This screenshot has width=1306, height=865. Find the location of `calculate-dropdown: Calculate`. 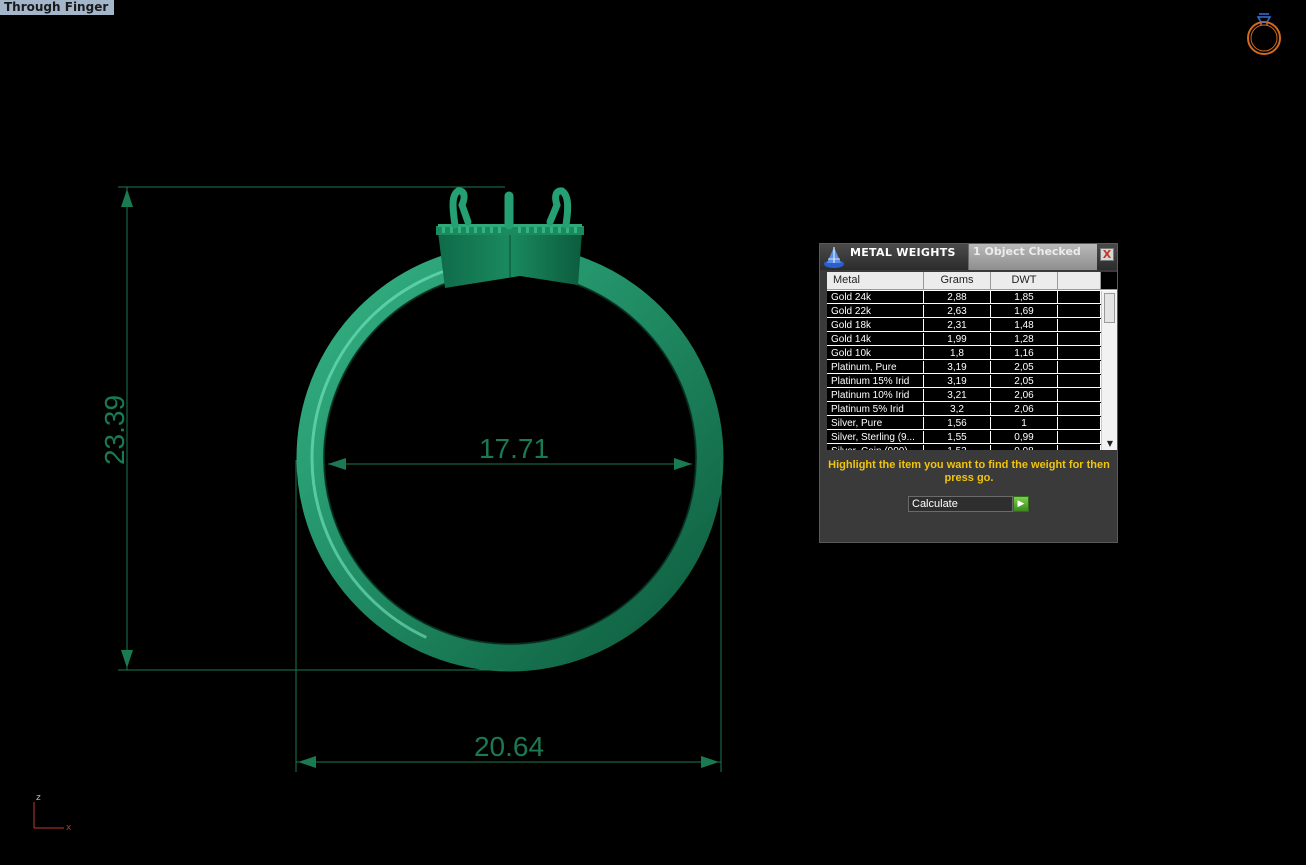

calculate-dropdown: Calculate is located at coordinates (960, 504).